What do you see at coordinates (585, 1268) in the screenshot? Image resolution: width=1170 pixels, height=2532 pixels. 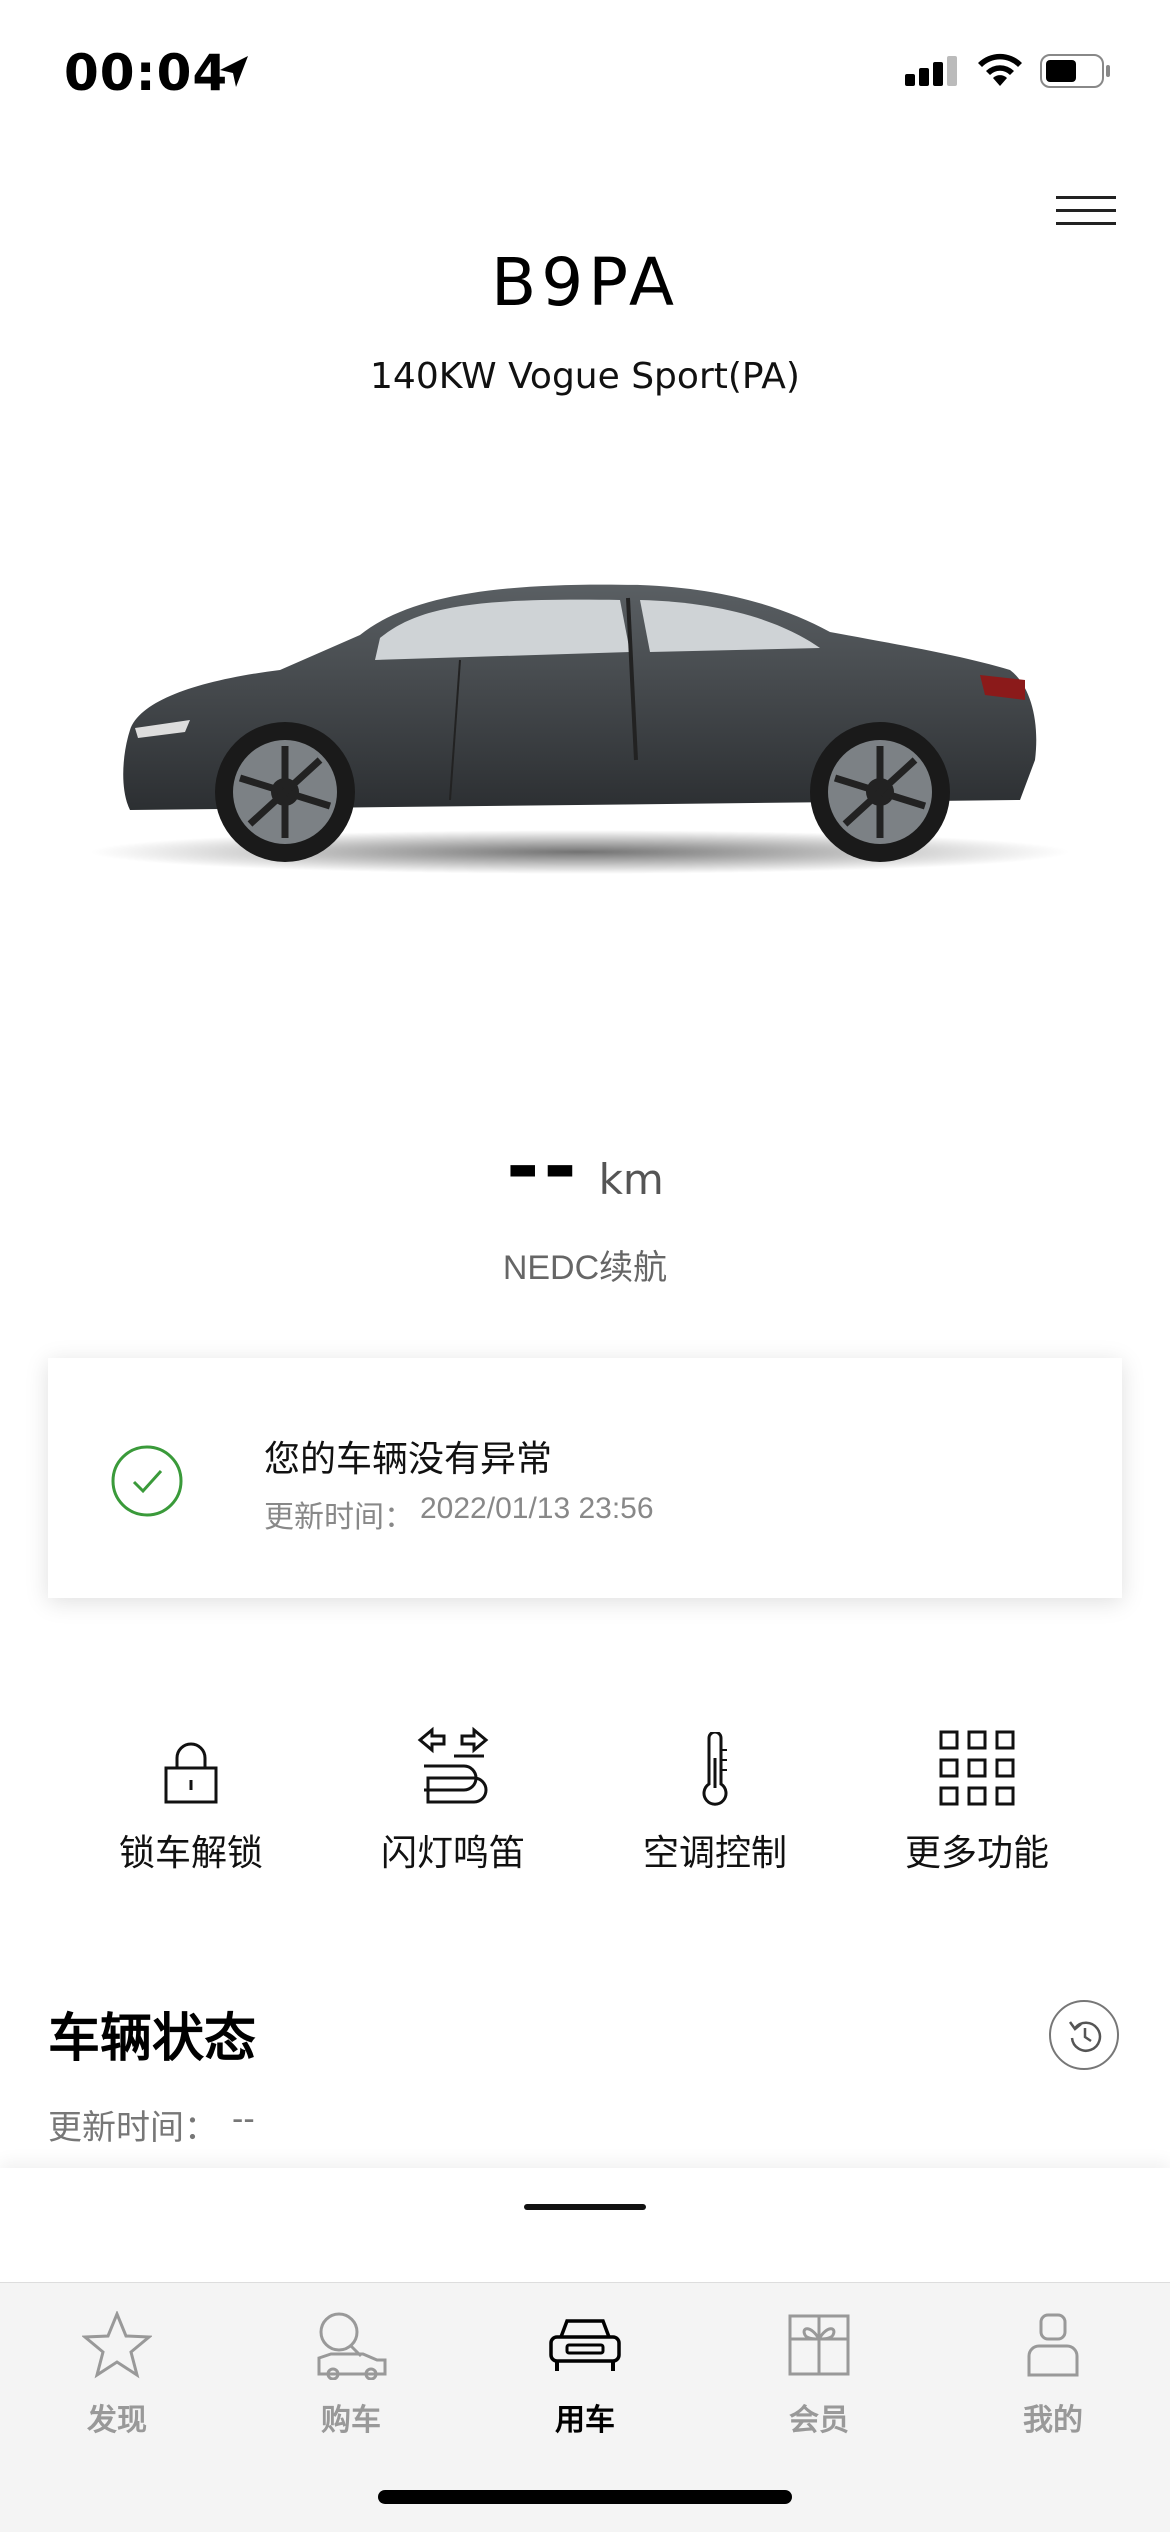 I see `range-label: NEDC续航` at bounding box center [585, 1268].